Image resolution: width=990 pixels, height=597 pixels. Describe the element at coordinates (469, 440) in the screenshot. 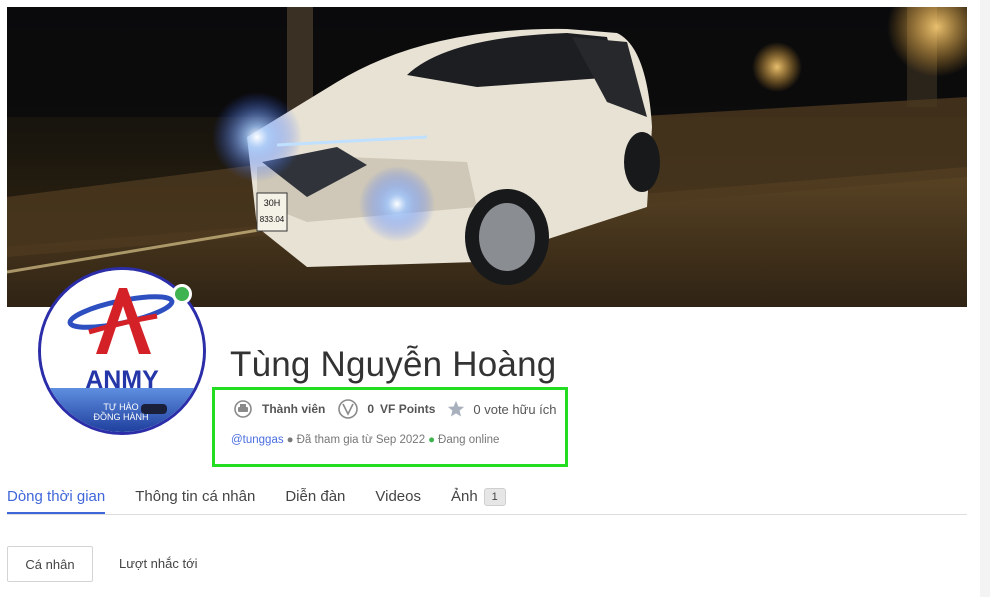

I see `online-status-text: Đang online` at that location.